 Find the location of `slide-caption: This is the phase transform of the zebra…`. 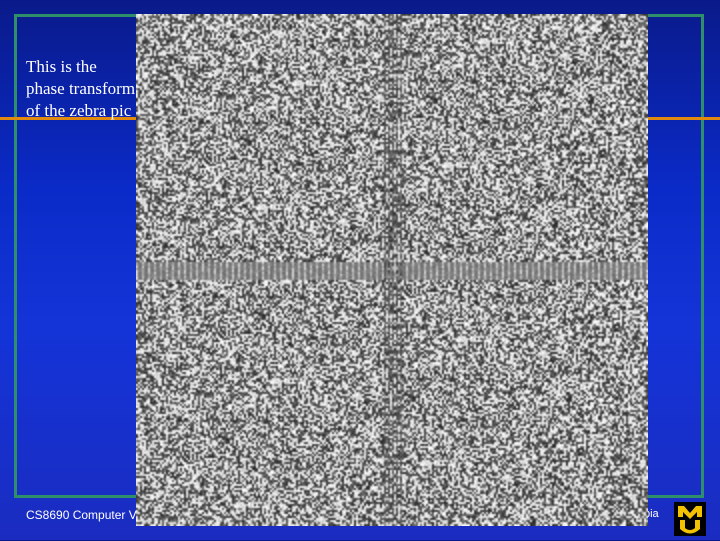

slide-caption: This is the phase transform of the zebra… is located at coordinates (81, 88).